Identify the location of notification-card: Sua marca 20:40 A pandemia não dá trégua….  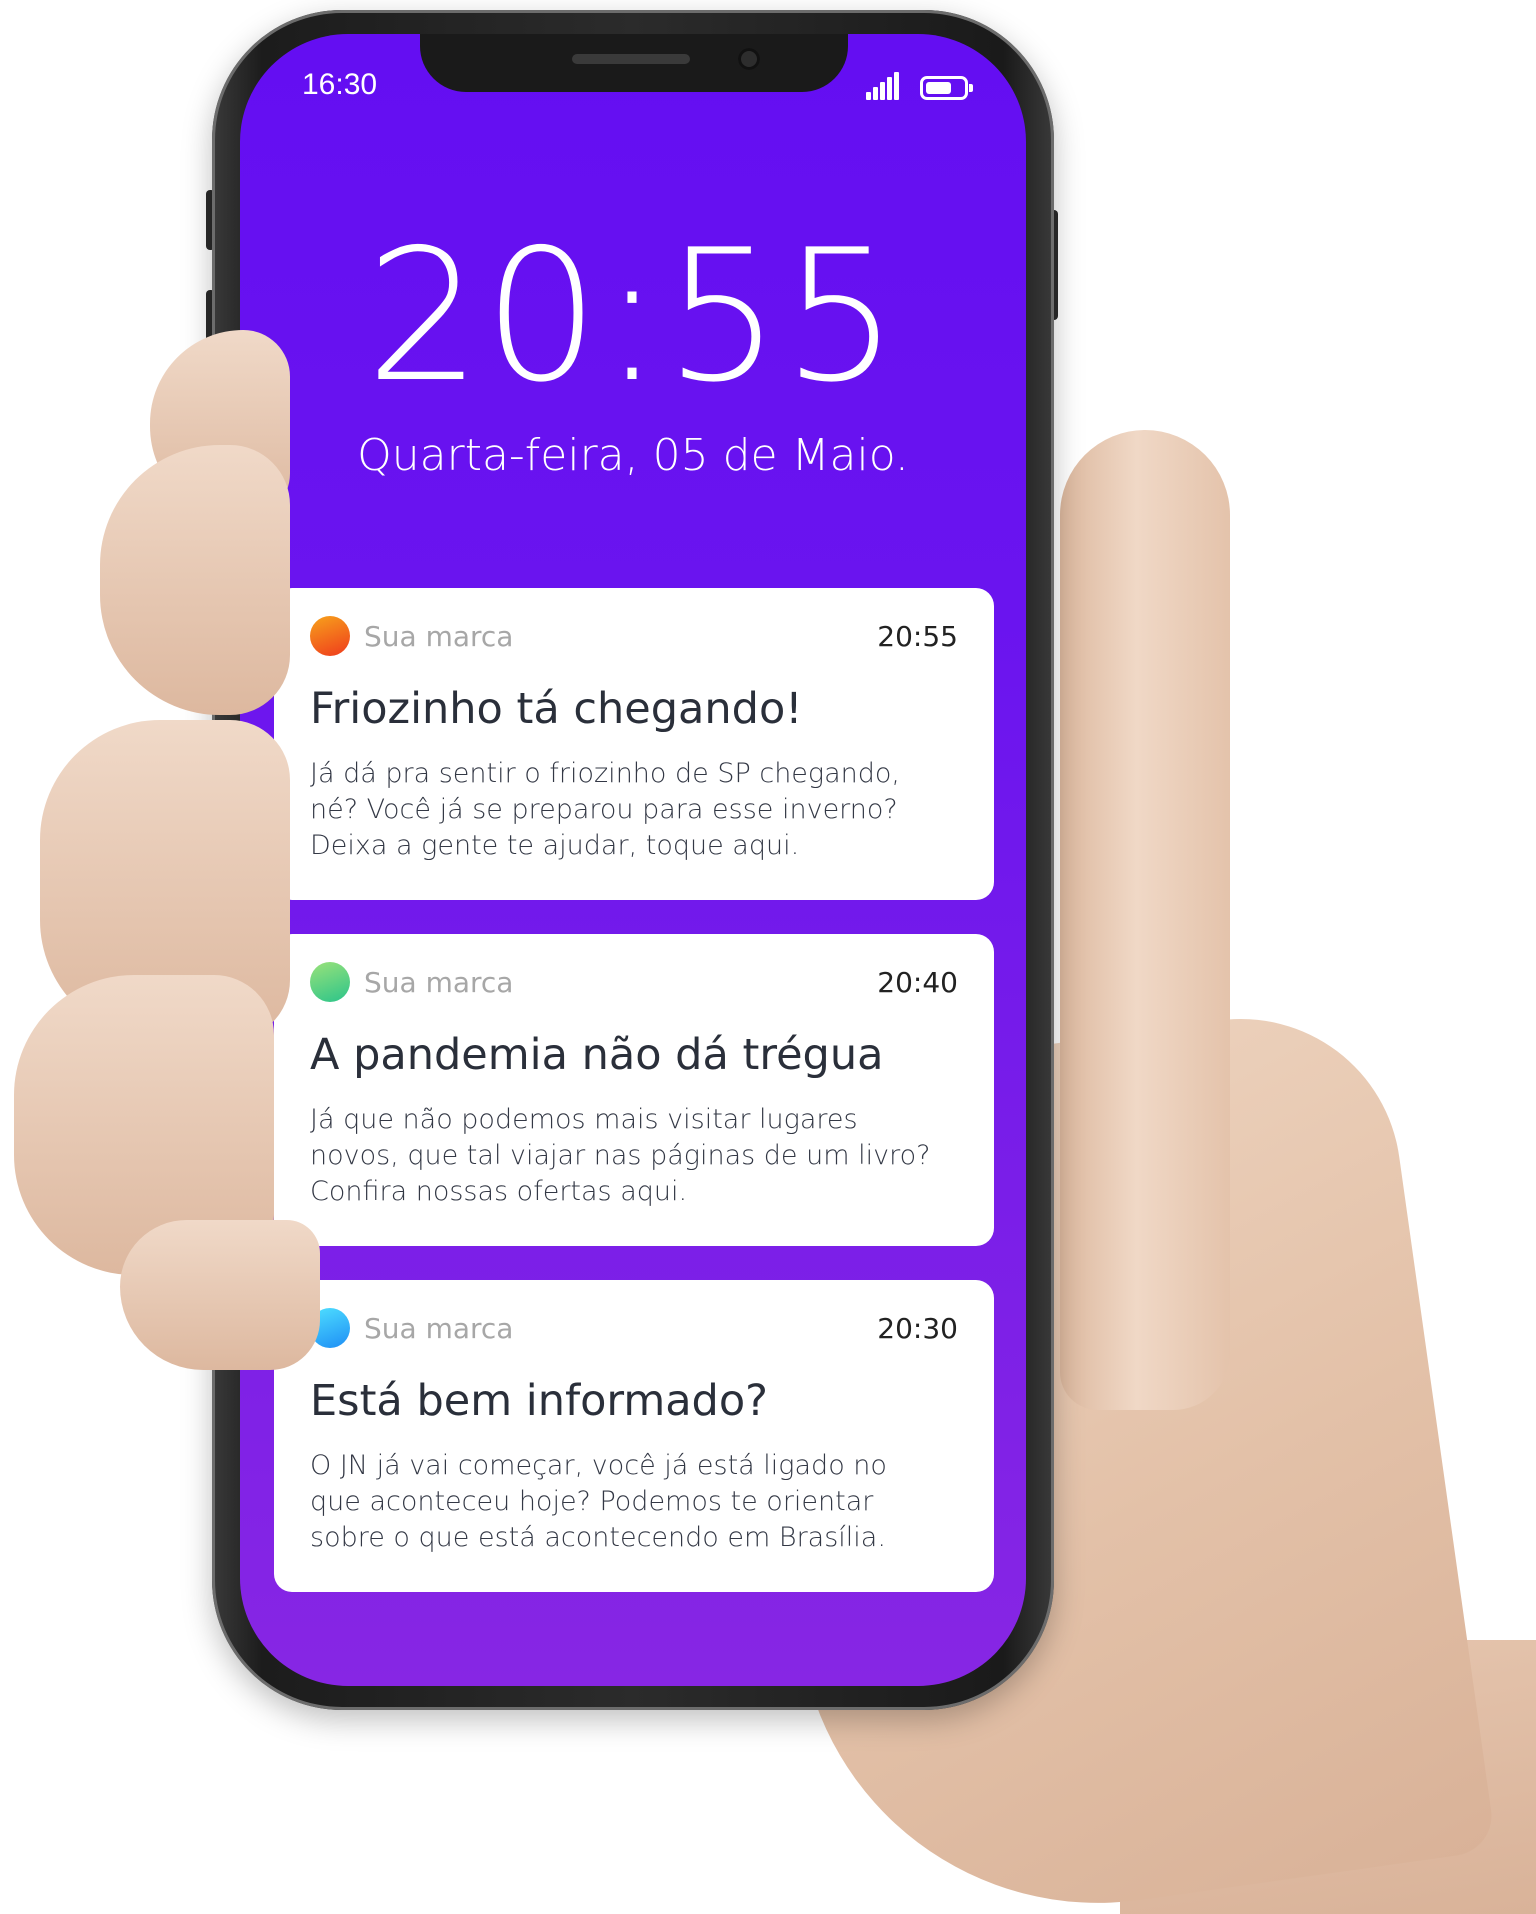
(634, 1090).